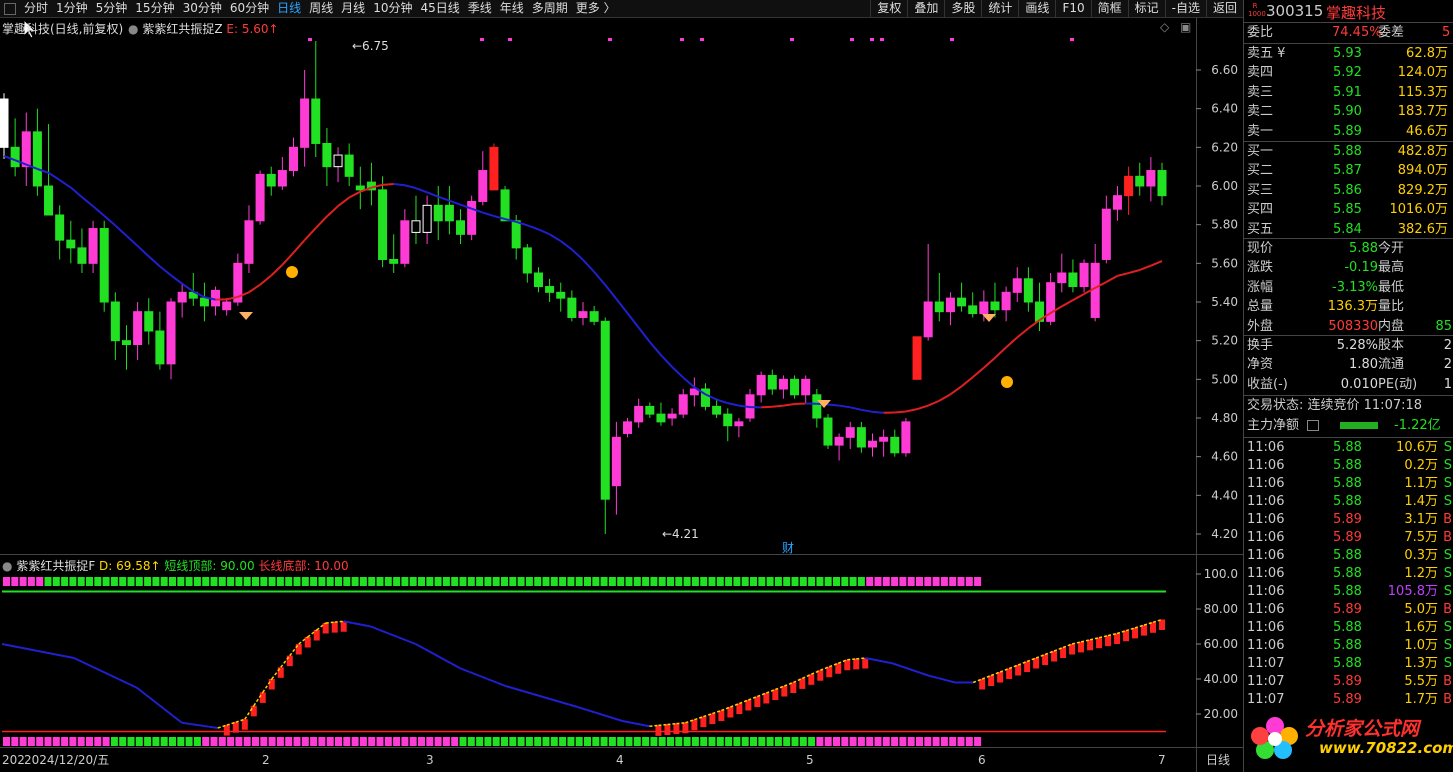 The width and height of the screenshot is (1453, 772). Describe the element at coordinates (1266, 555) in the screenshot. I see `tick-time: 11:06` at that location.